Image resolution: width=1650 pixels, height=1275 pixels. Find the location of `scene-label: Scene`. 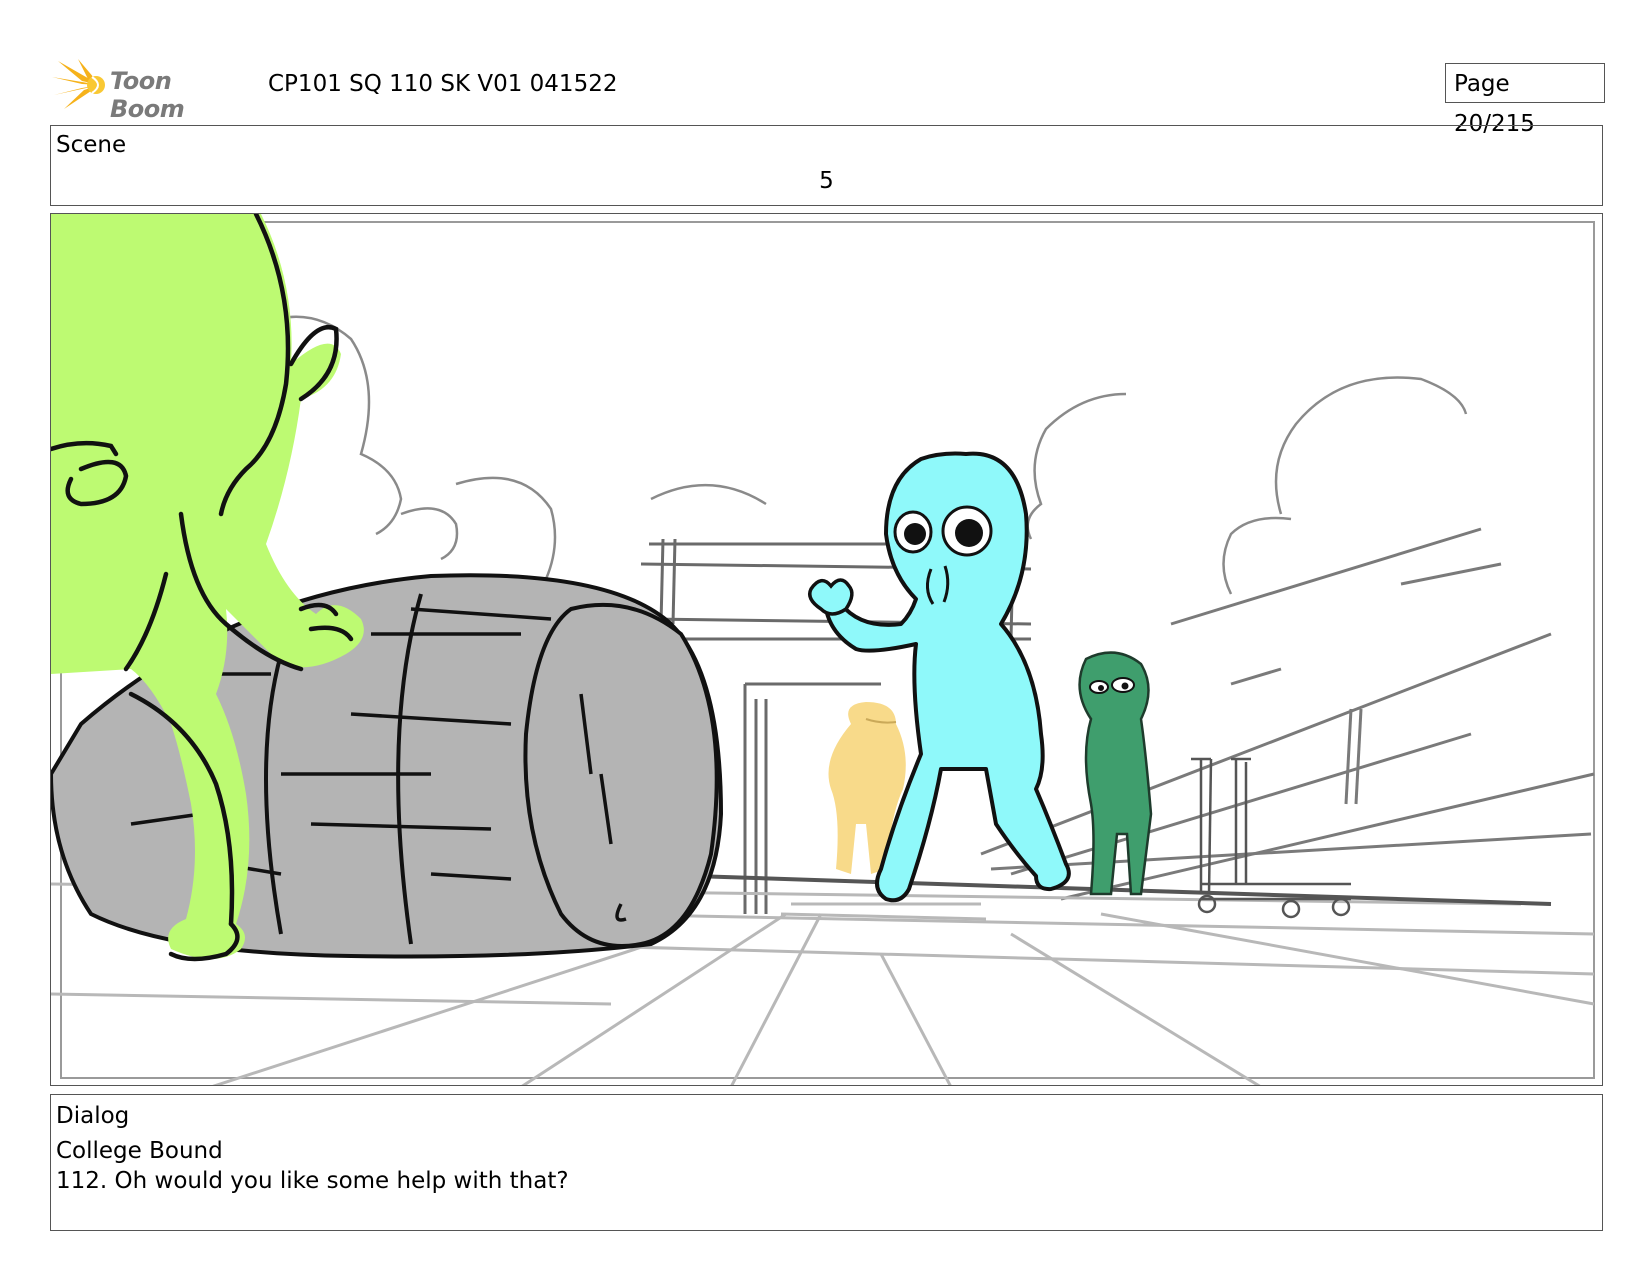

scene-label: Scene is located at coordinates (91, 145).